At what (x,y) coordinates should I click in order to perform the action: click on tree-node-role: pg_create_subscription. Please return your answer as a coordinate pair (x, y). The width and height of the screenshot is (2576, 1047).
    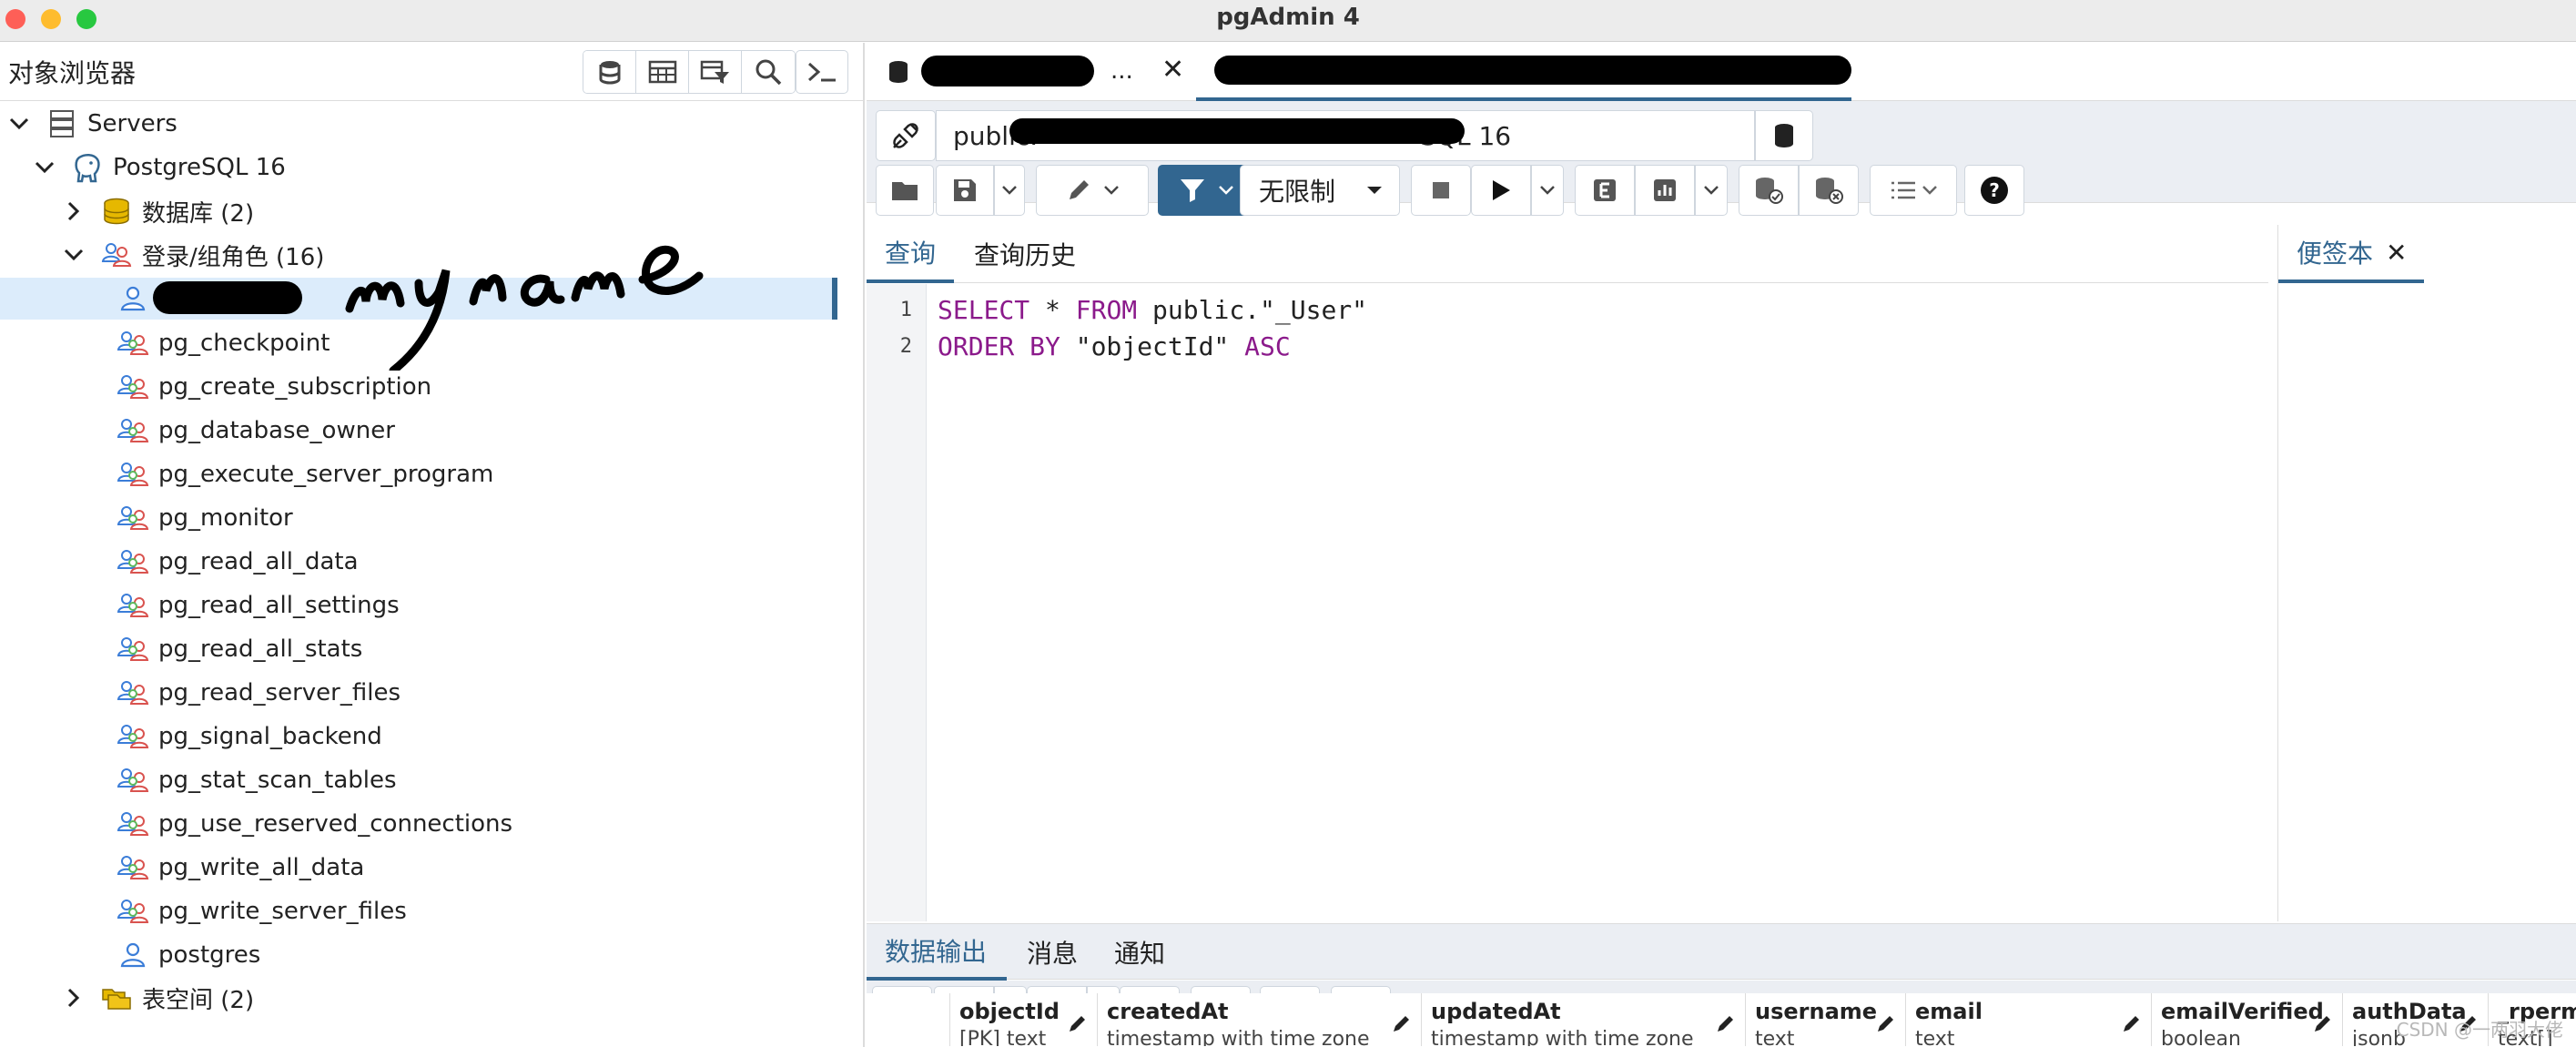
    Looking at the image, I should click on (418, 387).